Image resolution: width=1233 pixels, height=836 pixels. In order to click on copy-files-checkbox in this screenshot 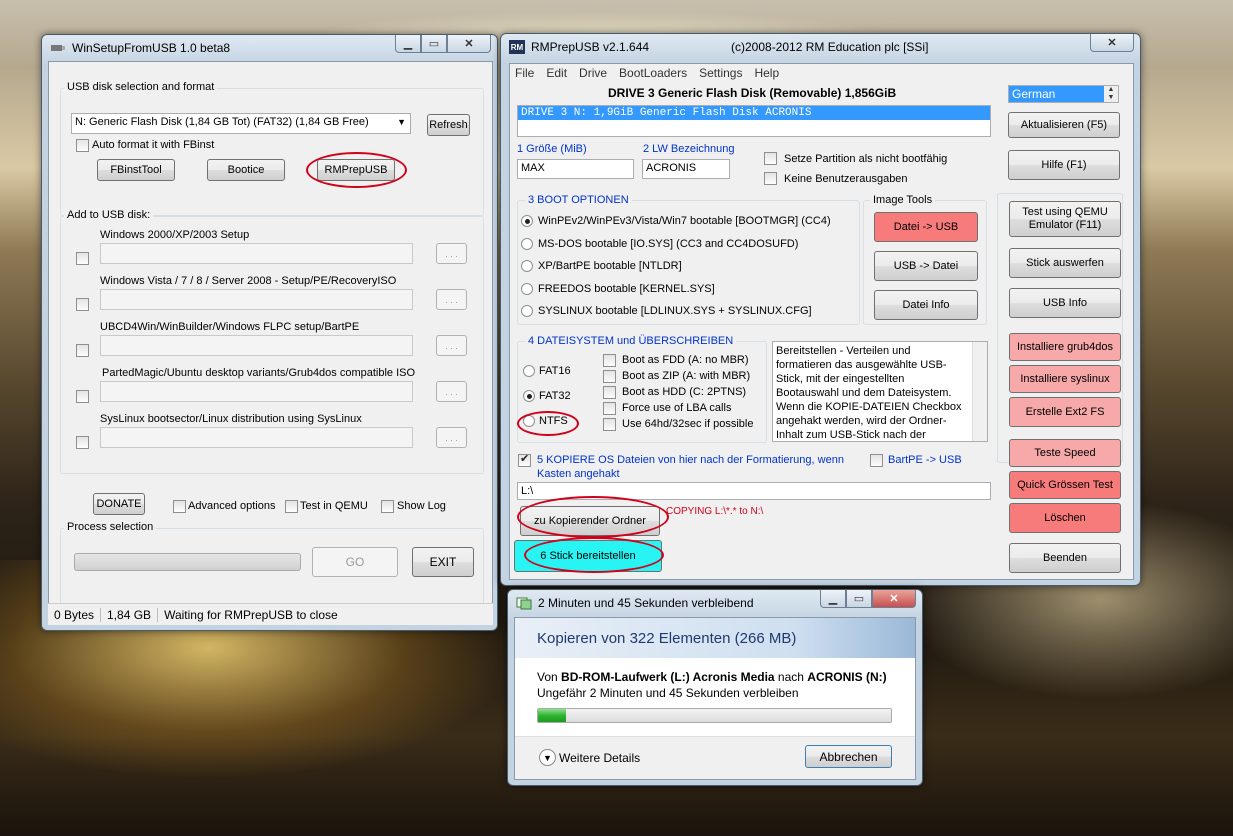, I will do `click(524, 459)`.